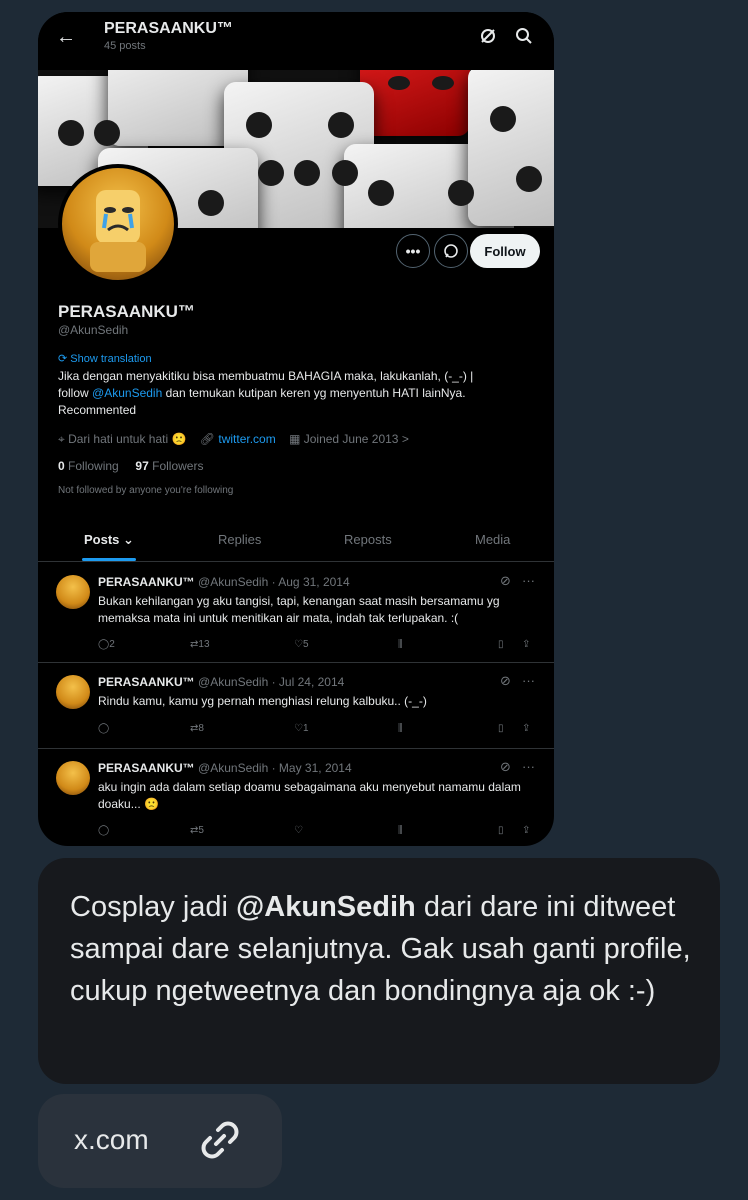 This screenshot has width=748, height=1200. What do you see at coordinates (246, 439) in the screenshot?
I see `profile-website-link: twitter.com` at bounding box center [246, 439].